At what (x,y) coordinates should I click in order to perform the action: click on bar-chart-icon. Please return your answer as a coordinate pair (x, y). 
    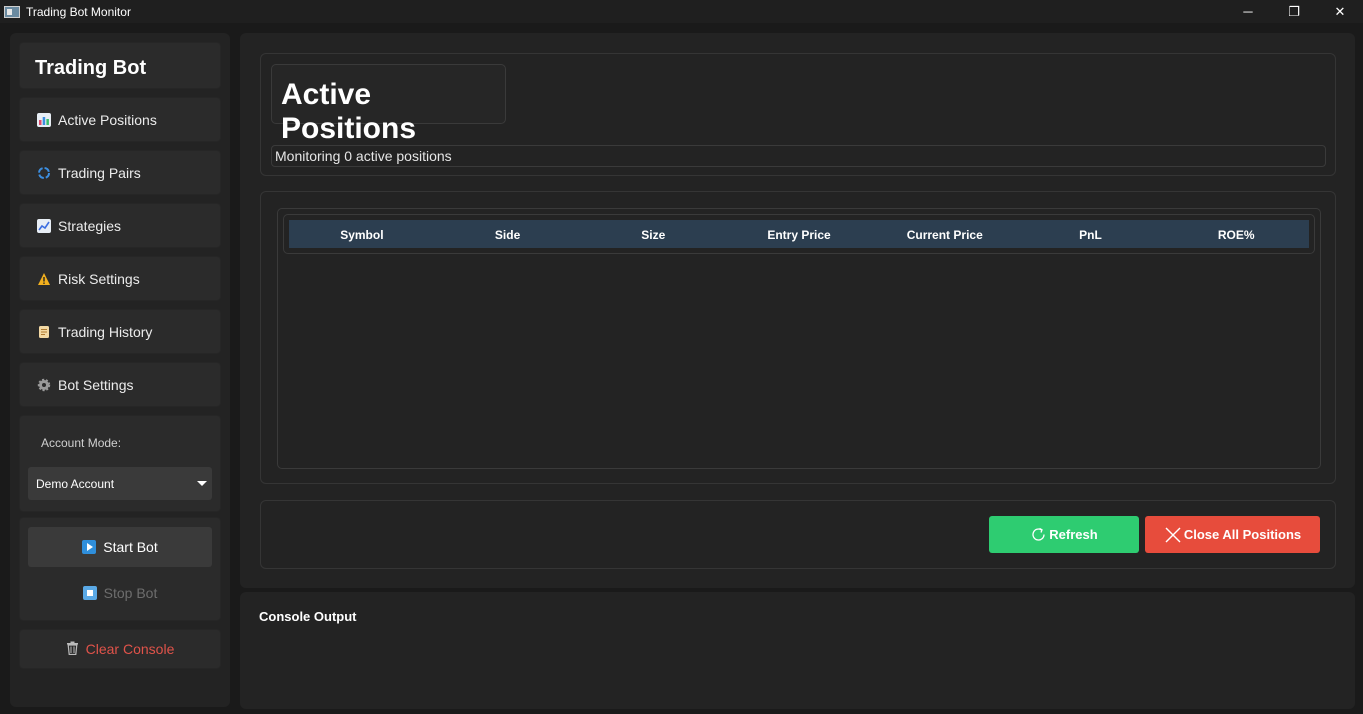
    Looking at the image, I should click on (44, 120).